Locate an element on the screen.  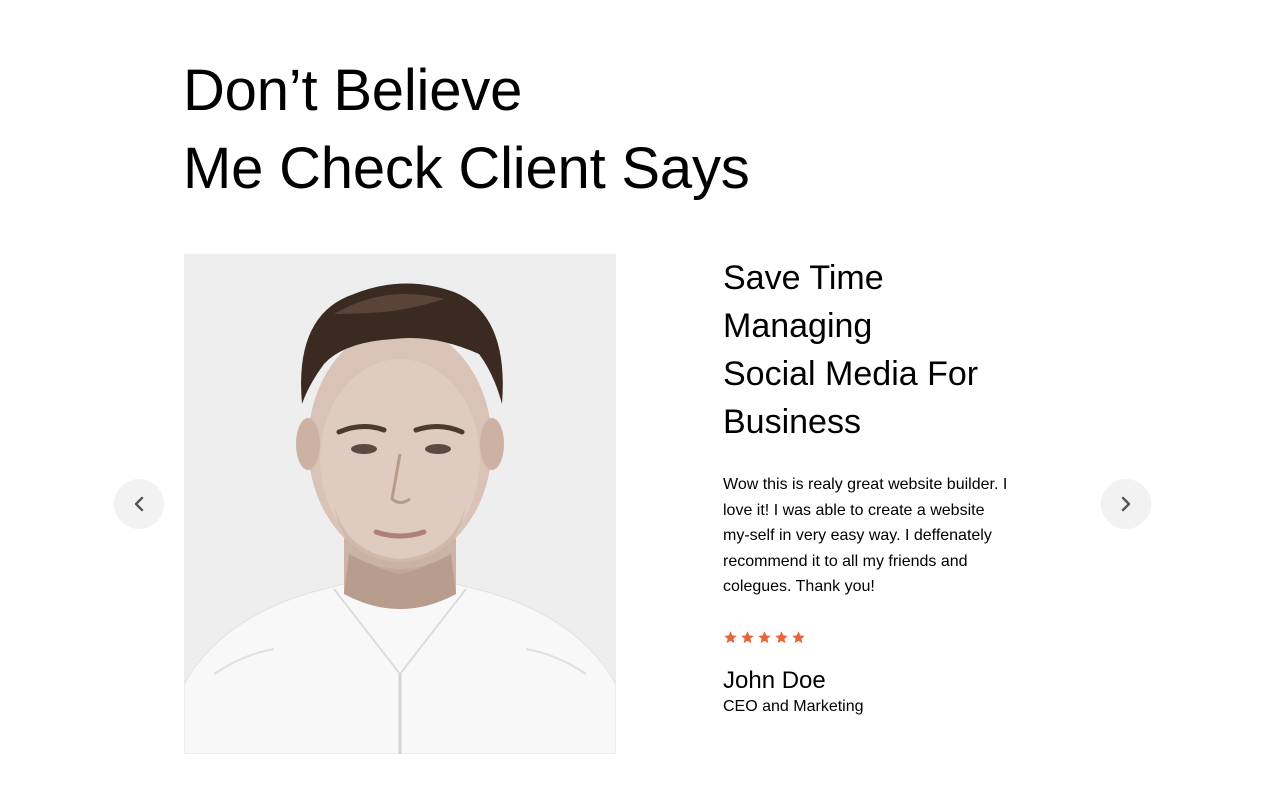
client-name: John Doe is located at coordinates (774, 680).